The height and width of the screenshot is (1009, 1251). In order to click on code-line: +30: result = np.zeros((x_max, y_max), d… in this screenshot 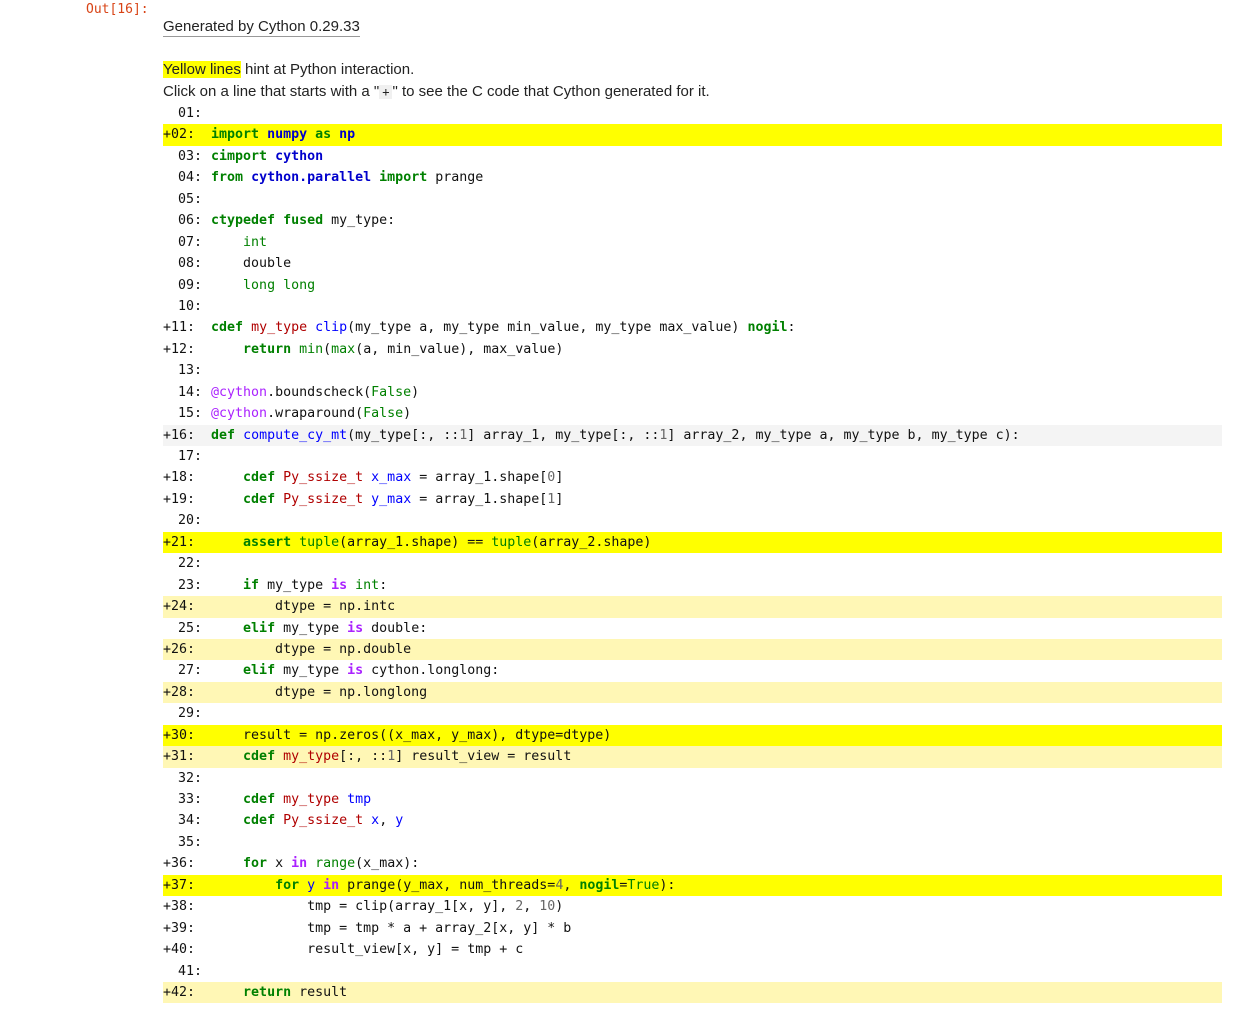, I will do `click(692, 735)`.